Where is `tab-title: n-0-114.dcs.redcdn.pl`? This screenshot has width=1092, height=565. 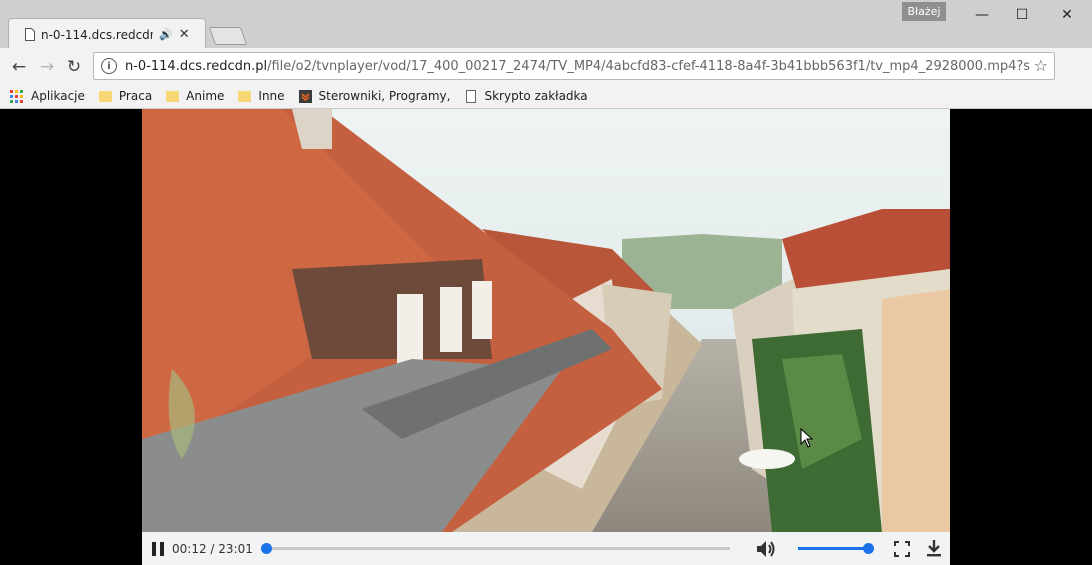
tab-title: n-0-114.dcs.redcdn.pl is located at coordinates (97, 34).